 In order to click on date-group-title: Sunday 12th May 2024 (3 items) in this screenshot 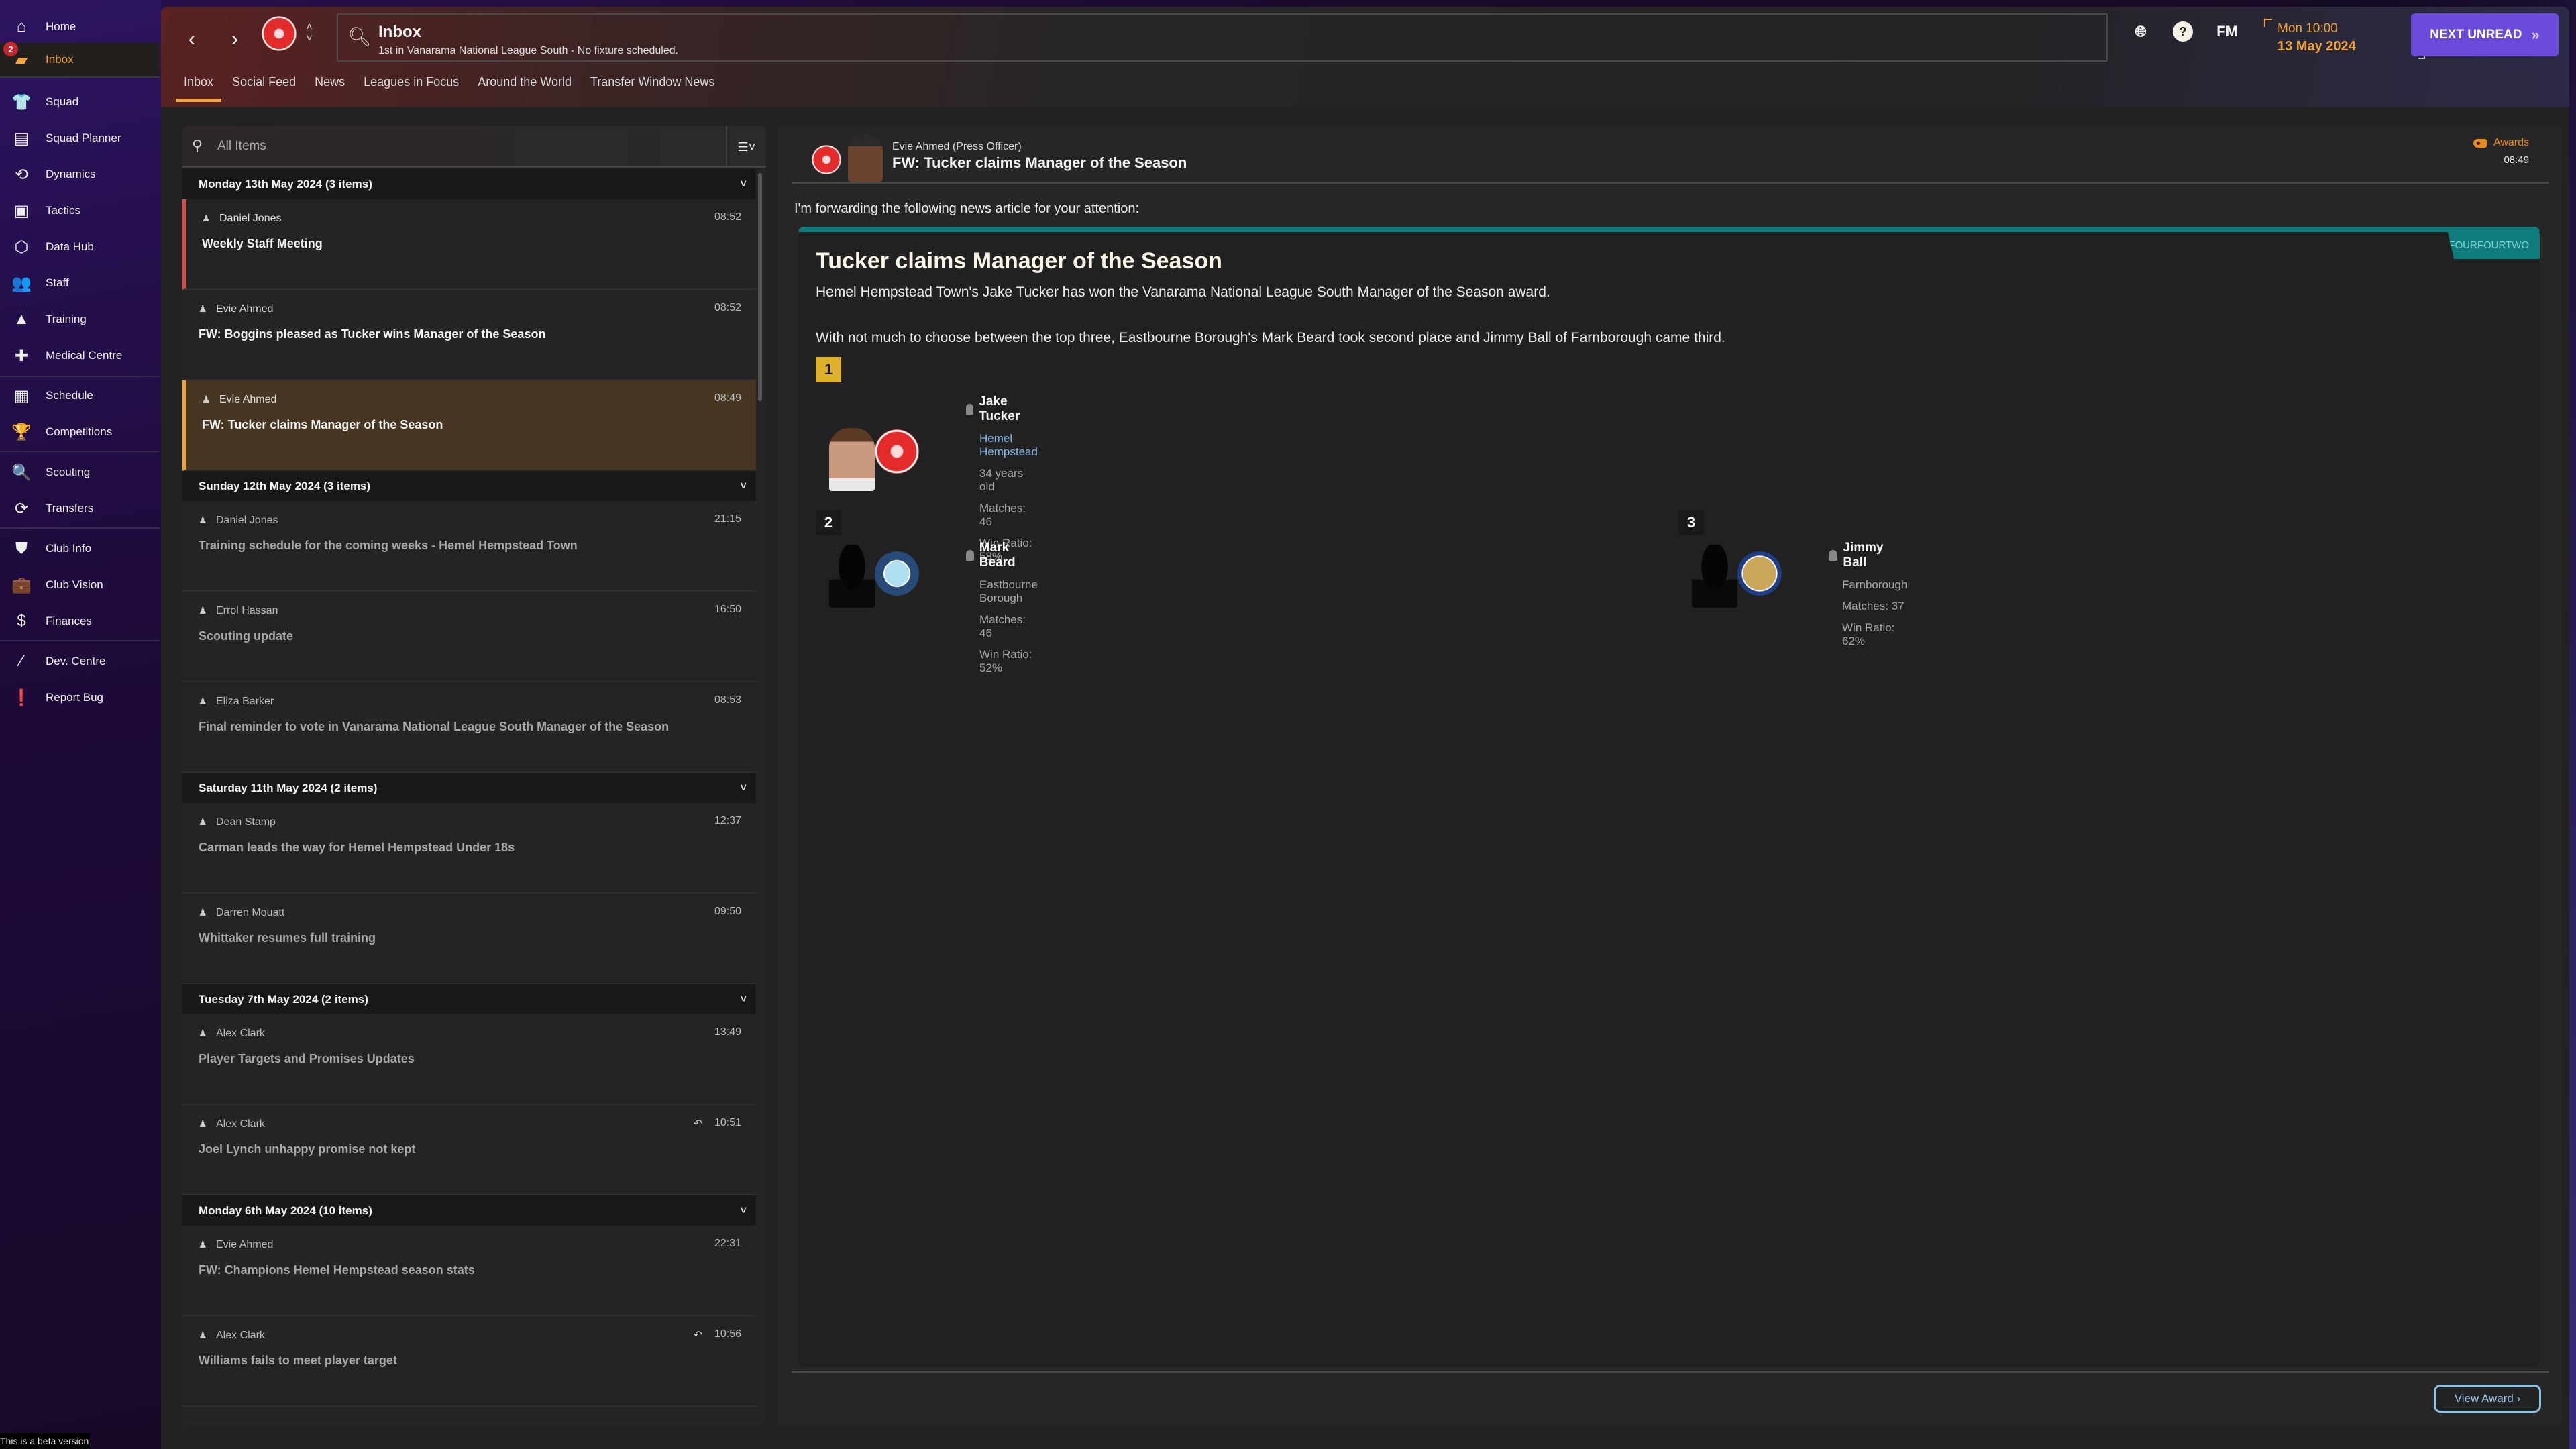, I will do `click(285, 485)`.